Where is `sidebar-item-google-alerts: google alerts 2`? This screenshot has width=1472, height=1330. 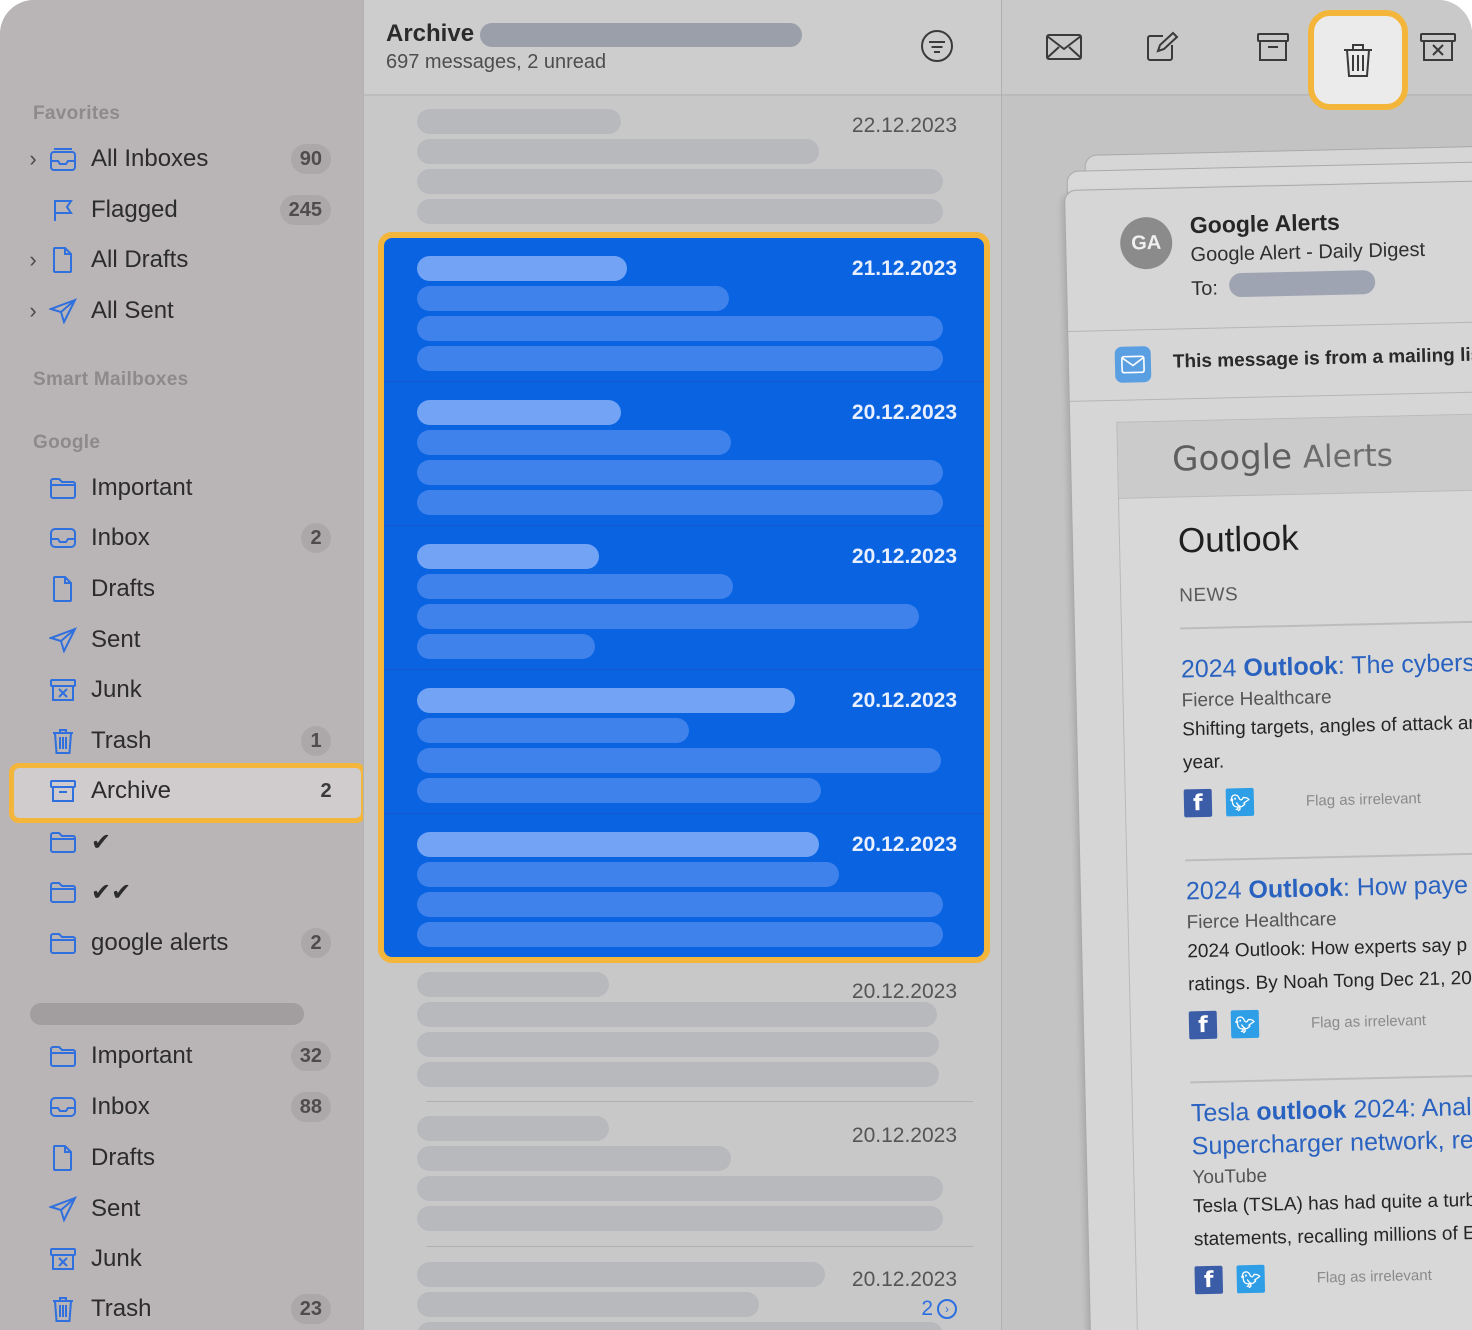 sidebar-item-google-alerts: google alerts 2 is located at coordinates (181, 943).